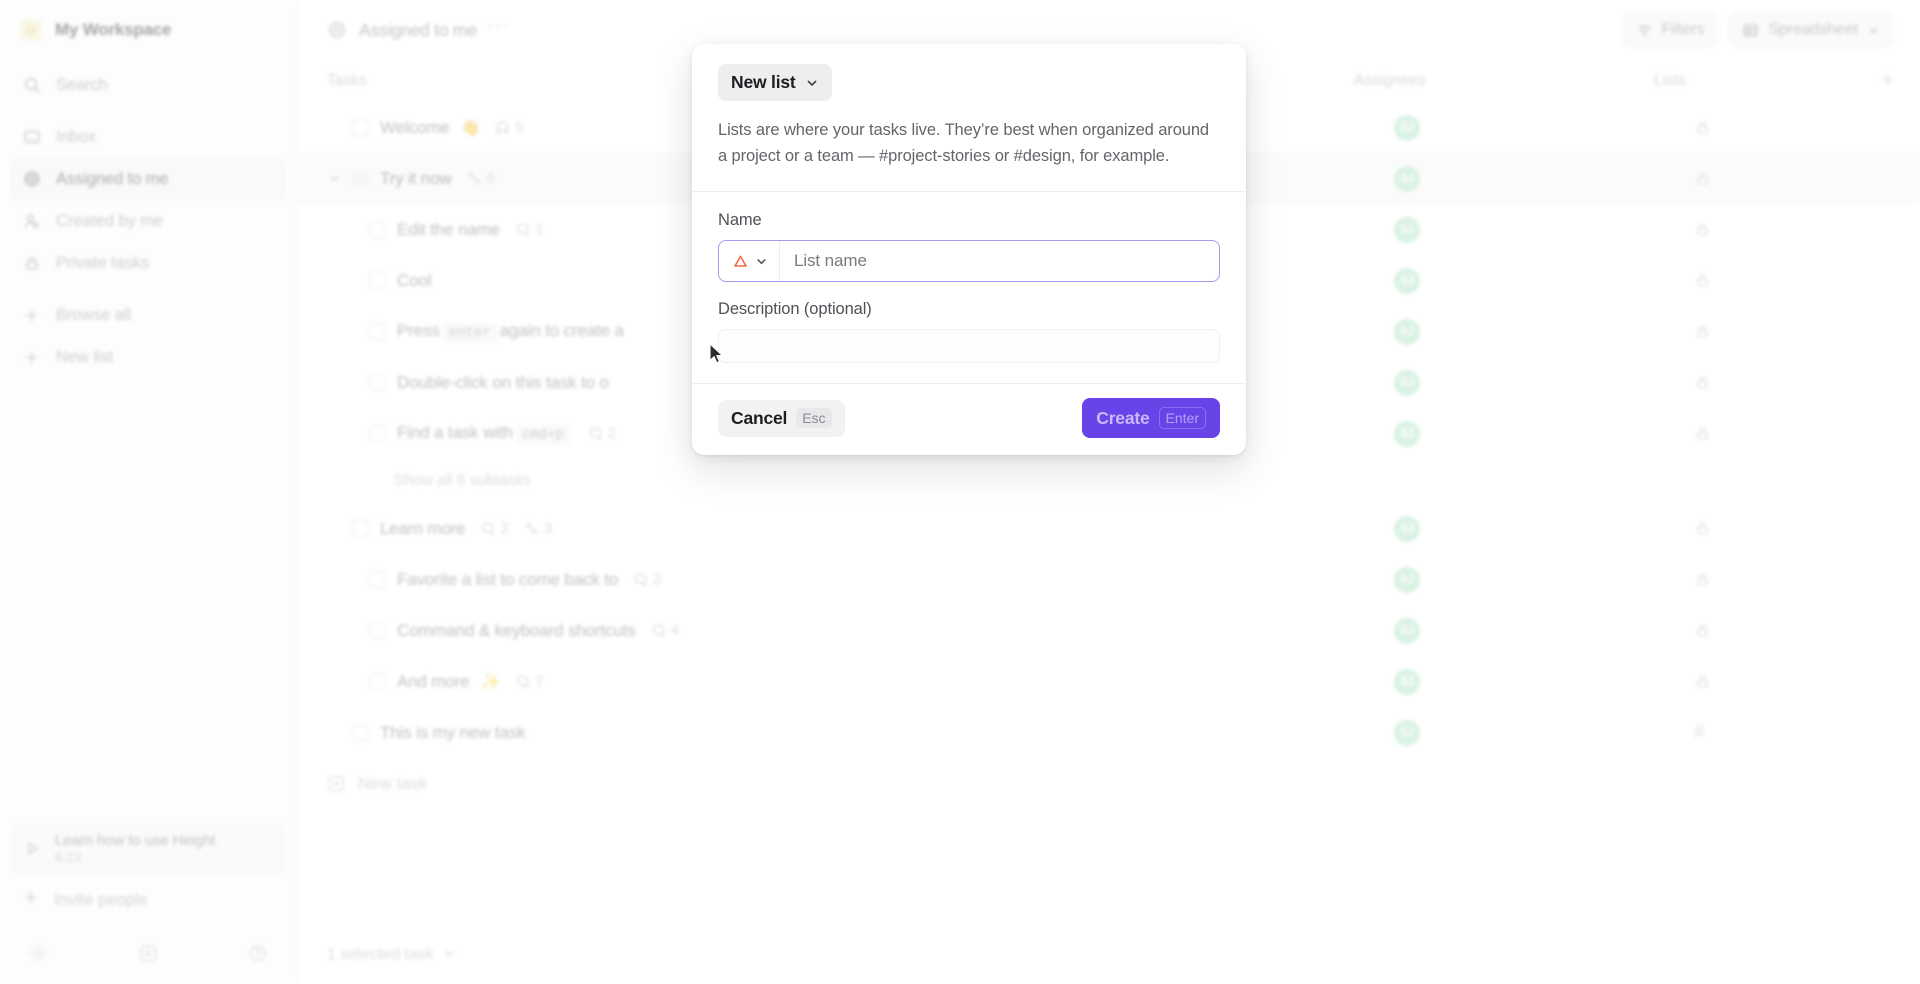 The width and height of the screenshot is (1920, 984). Describe the element at coordinates (1108, 630) in the screenshot. I see `table-row: Command & keyboard shortcuts 4 SJ` at that location.